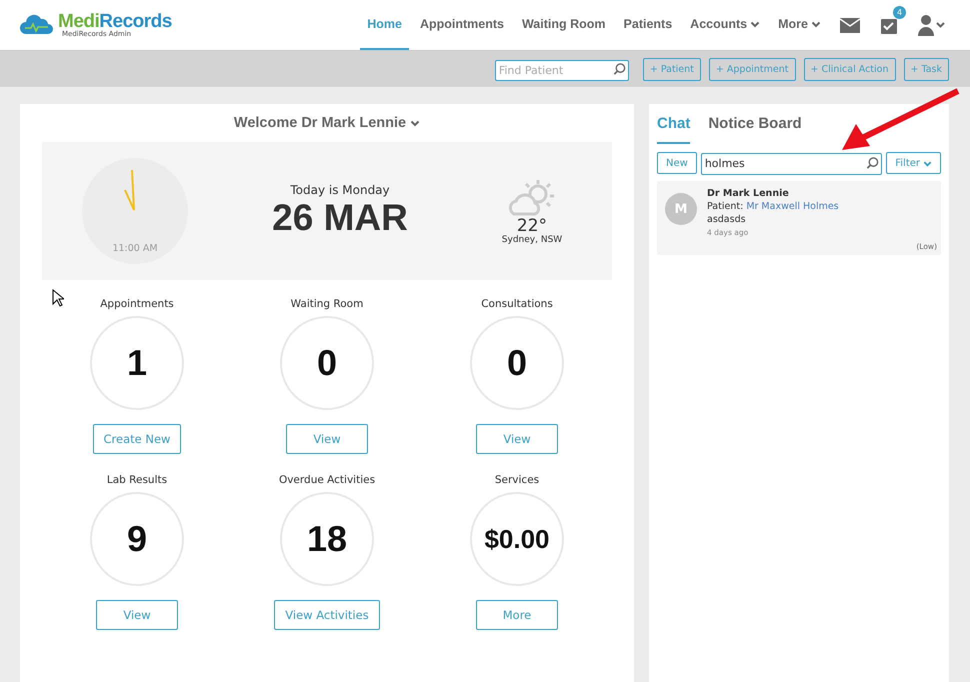  What do you see at coordinates (137, 304) in the screenshot?
I see `stat-title: Appointments` at bounding box center [137, 304].